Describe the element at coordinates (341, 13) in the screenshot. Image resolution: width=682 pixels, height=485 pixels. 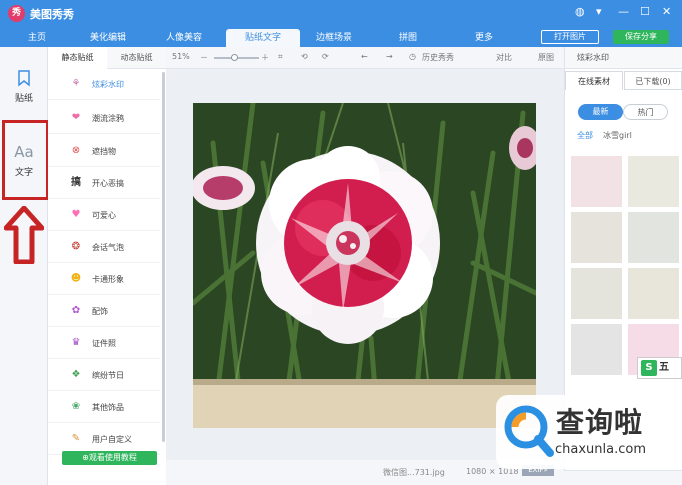
I see `title-bar: 秀 美图秀秀 ◍ ▾ — ☐ ✕` at that location.